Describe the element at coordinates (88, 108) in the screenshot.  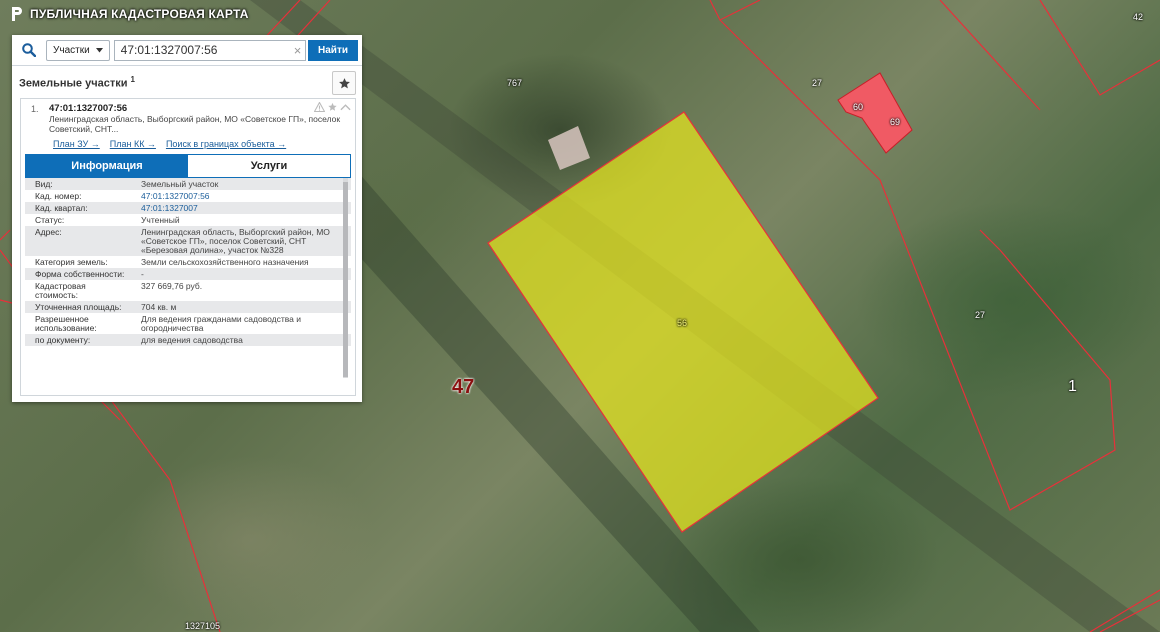
I see `result-cad-number: 47:01:1327007:56` at that location.